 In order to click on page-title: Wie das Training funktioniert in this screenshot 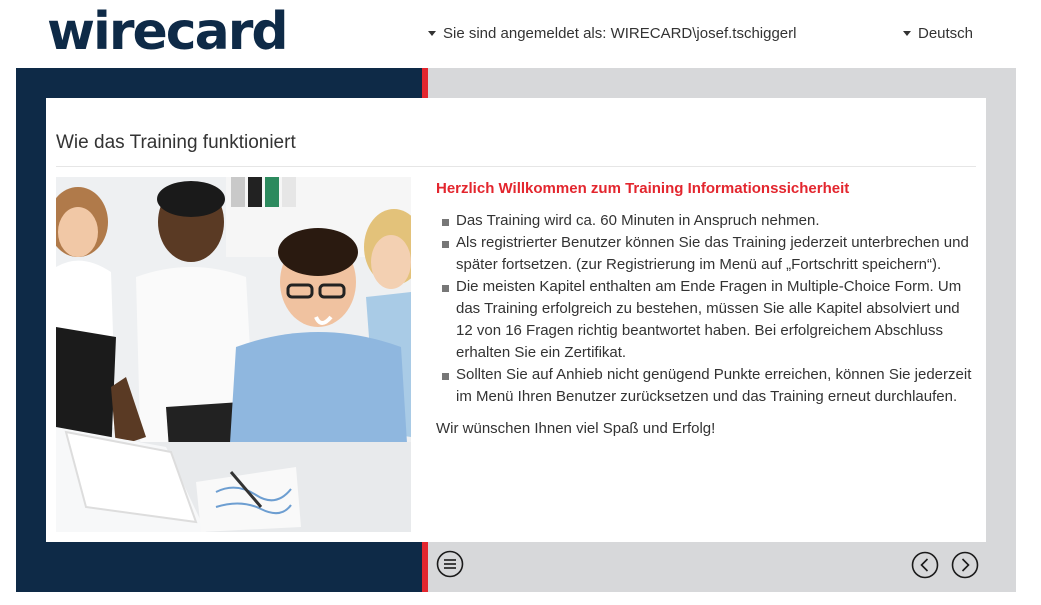, I will do `click(176, 142)`.